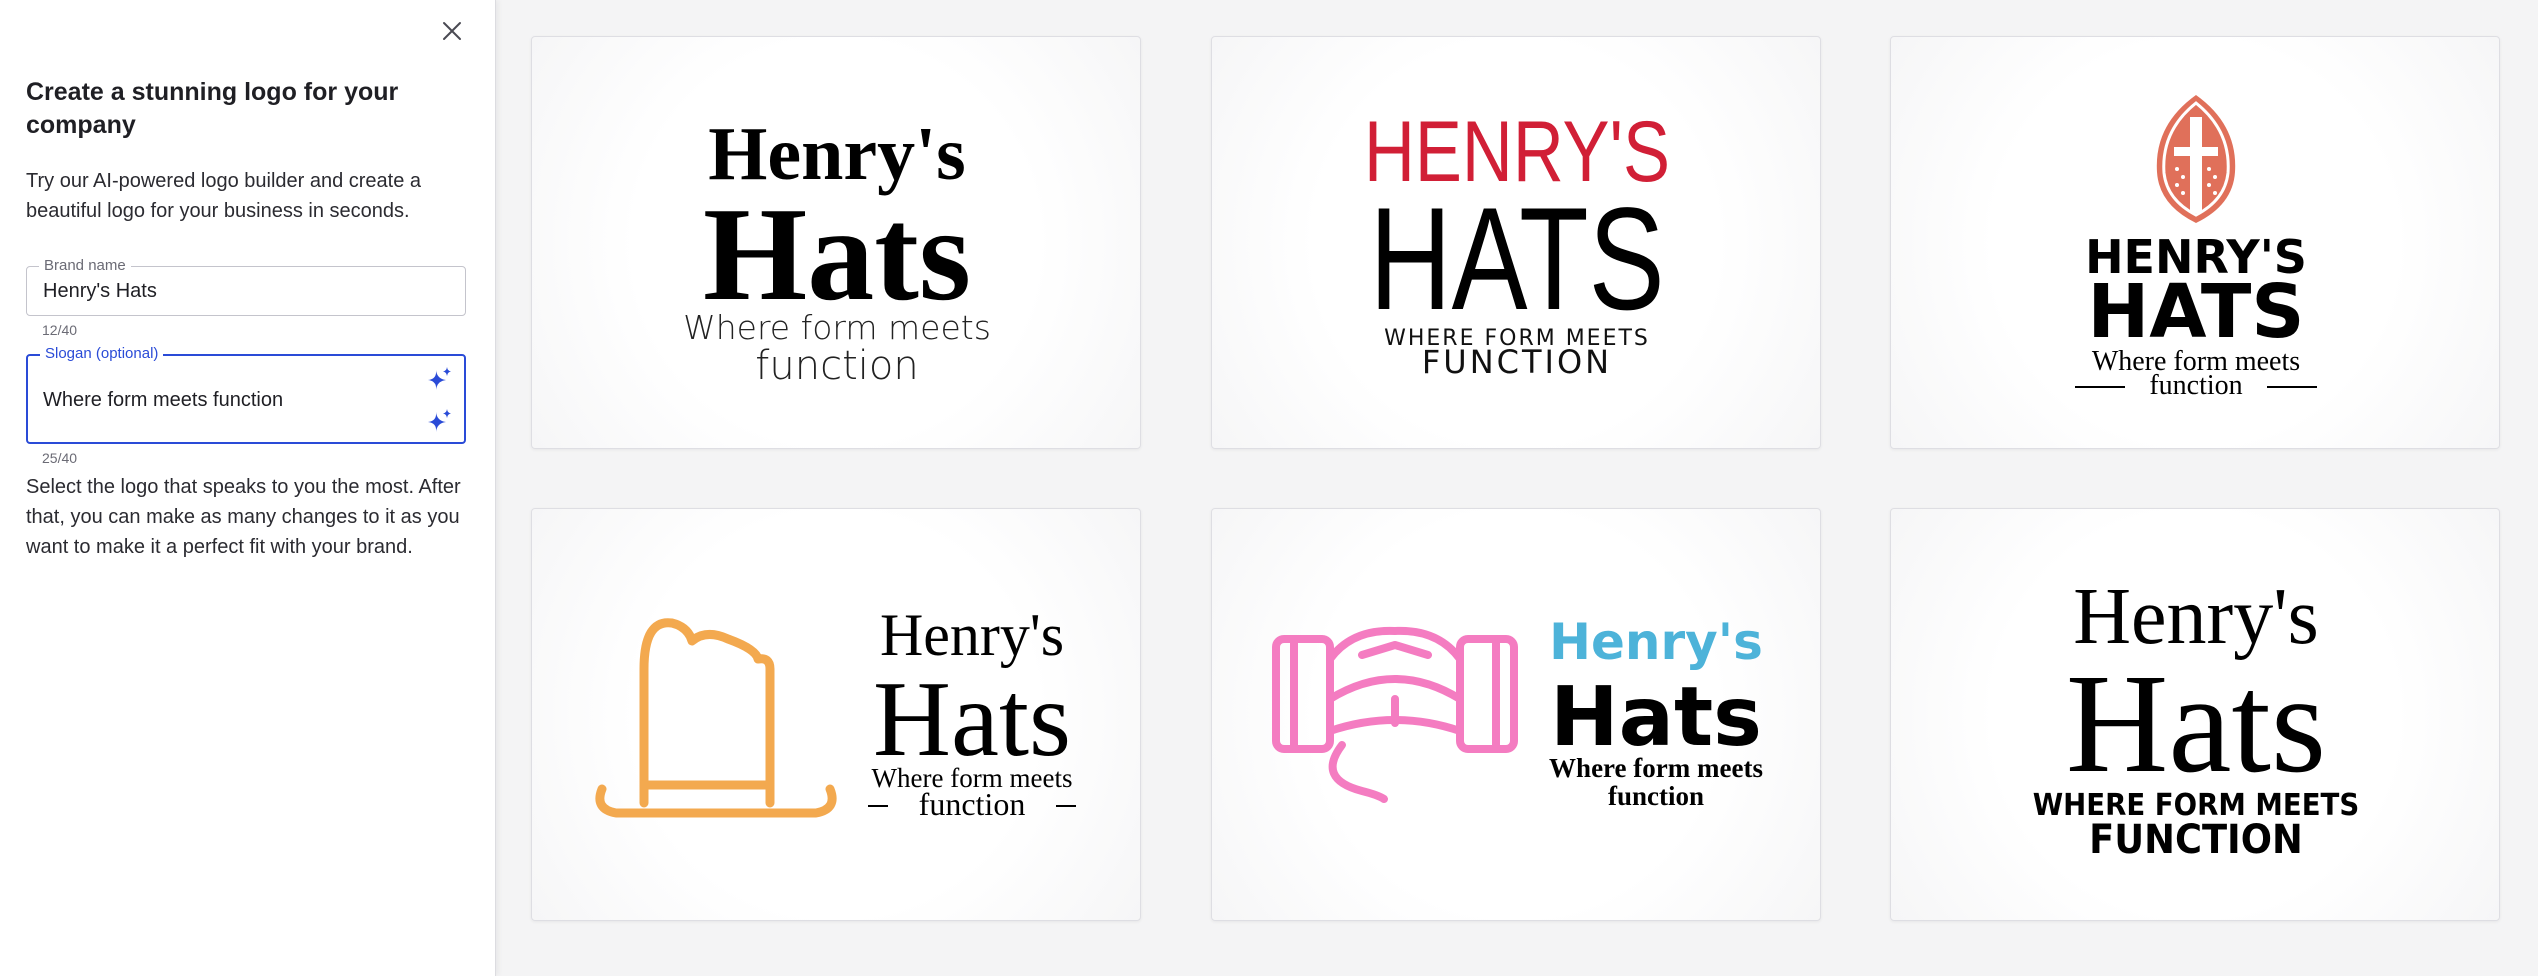 The width and height of the screenshot is (2538, 976). I want to click on logo-option-3: HENRY'S HATS Where form meets function, so click(2195, 242).